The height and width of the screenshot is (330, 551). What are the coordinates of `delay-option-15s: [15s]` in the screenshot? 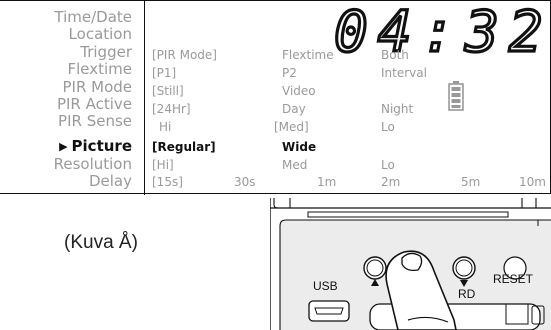 It's located at (167, 182).